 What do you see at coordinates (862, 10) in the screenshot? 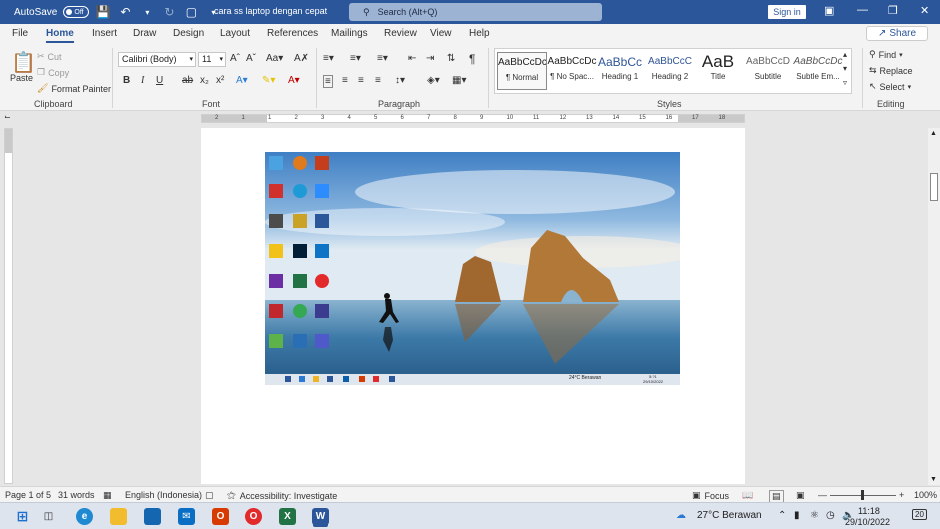
I see `minimize-icon: —` at bounding box center [862, 10].